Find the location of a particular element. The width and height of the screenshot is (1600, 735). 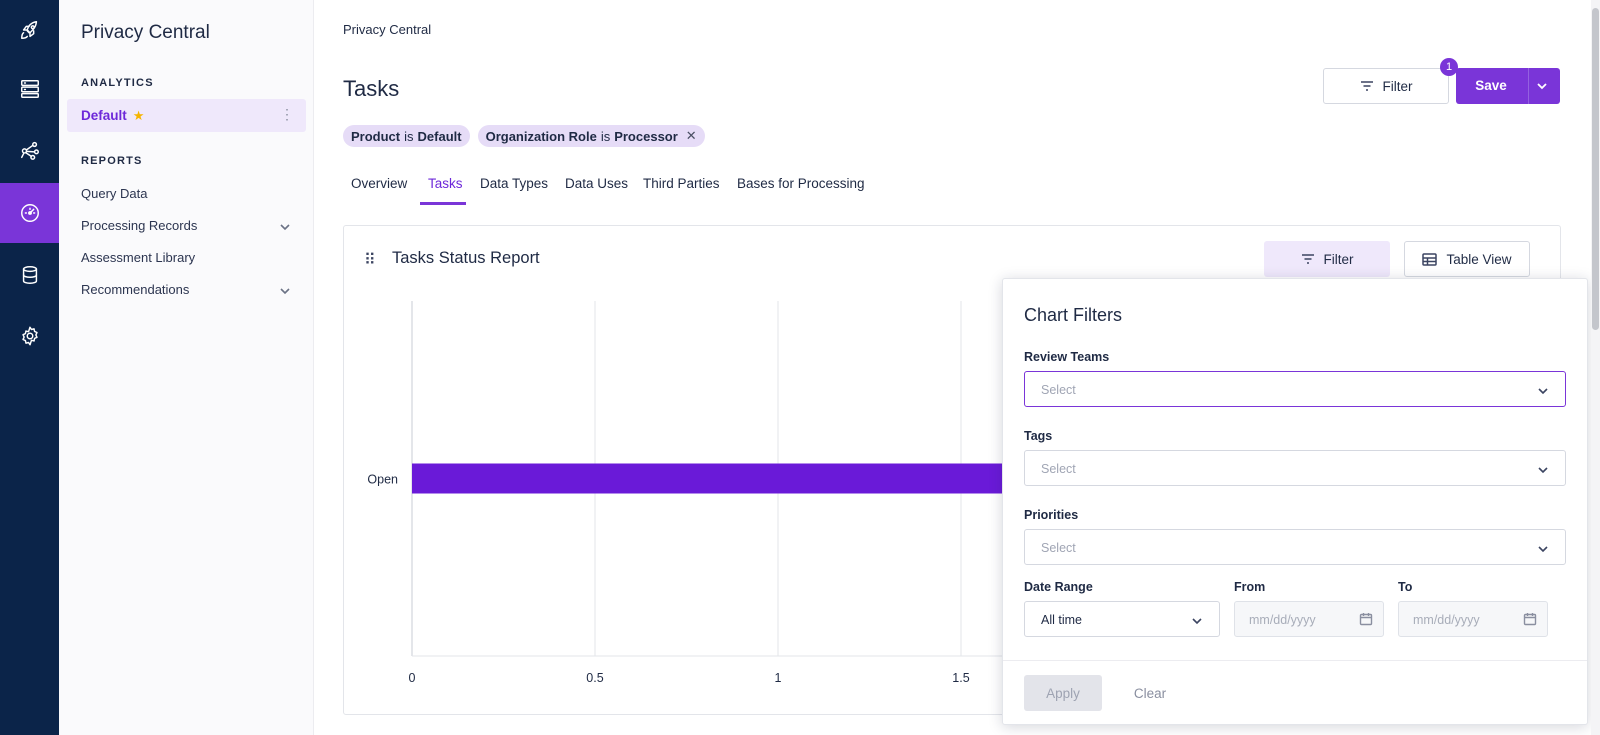

rail-item-launch is located at coordinates (29, 30).